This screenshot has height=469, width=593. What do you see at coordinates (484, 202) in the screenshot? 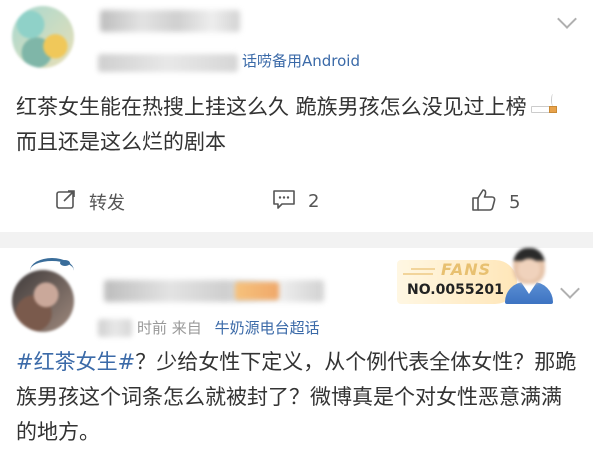
I see `thumbs-up-icon` at bounding box center [484, 202].